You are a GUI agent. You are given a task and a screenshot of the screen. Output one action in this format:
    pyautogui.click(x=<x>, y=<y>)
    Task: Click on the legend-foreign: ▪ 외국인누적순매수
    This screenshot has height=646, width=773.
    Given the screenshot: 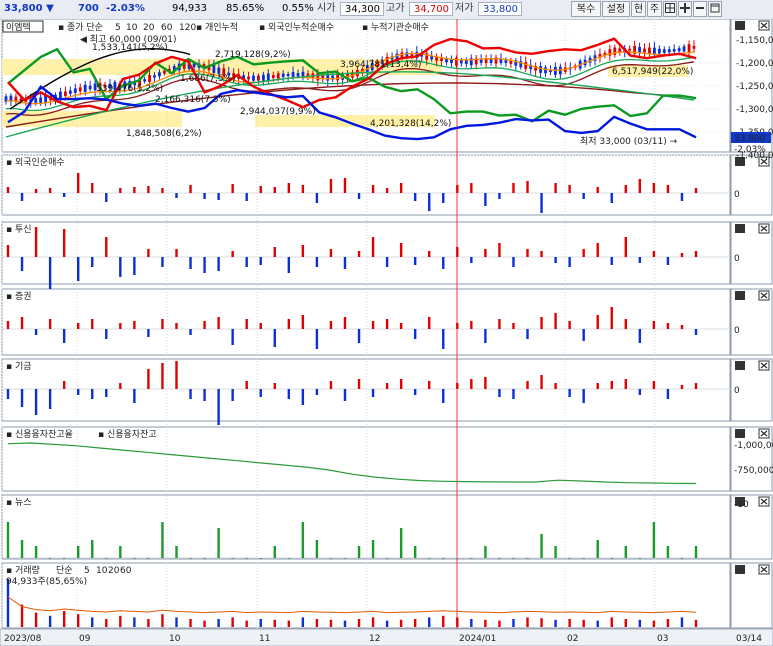 What is the action you would take?
    pyautogui.click(x=296, y=27)
    